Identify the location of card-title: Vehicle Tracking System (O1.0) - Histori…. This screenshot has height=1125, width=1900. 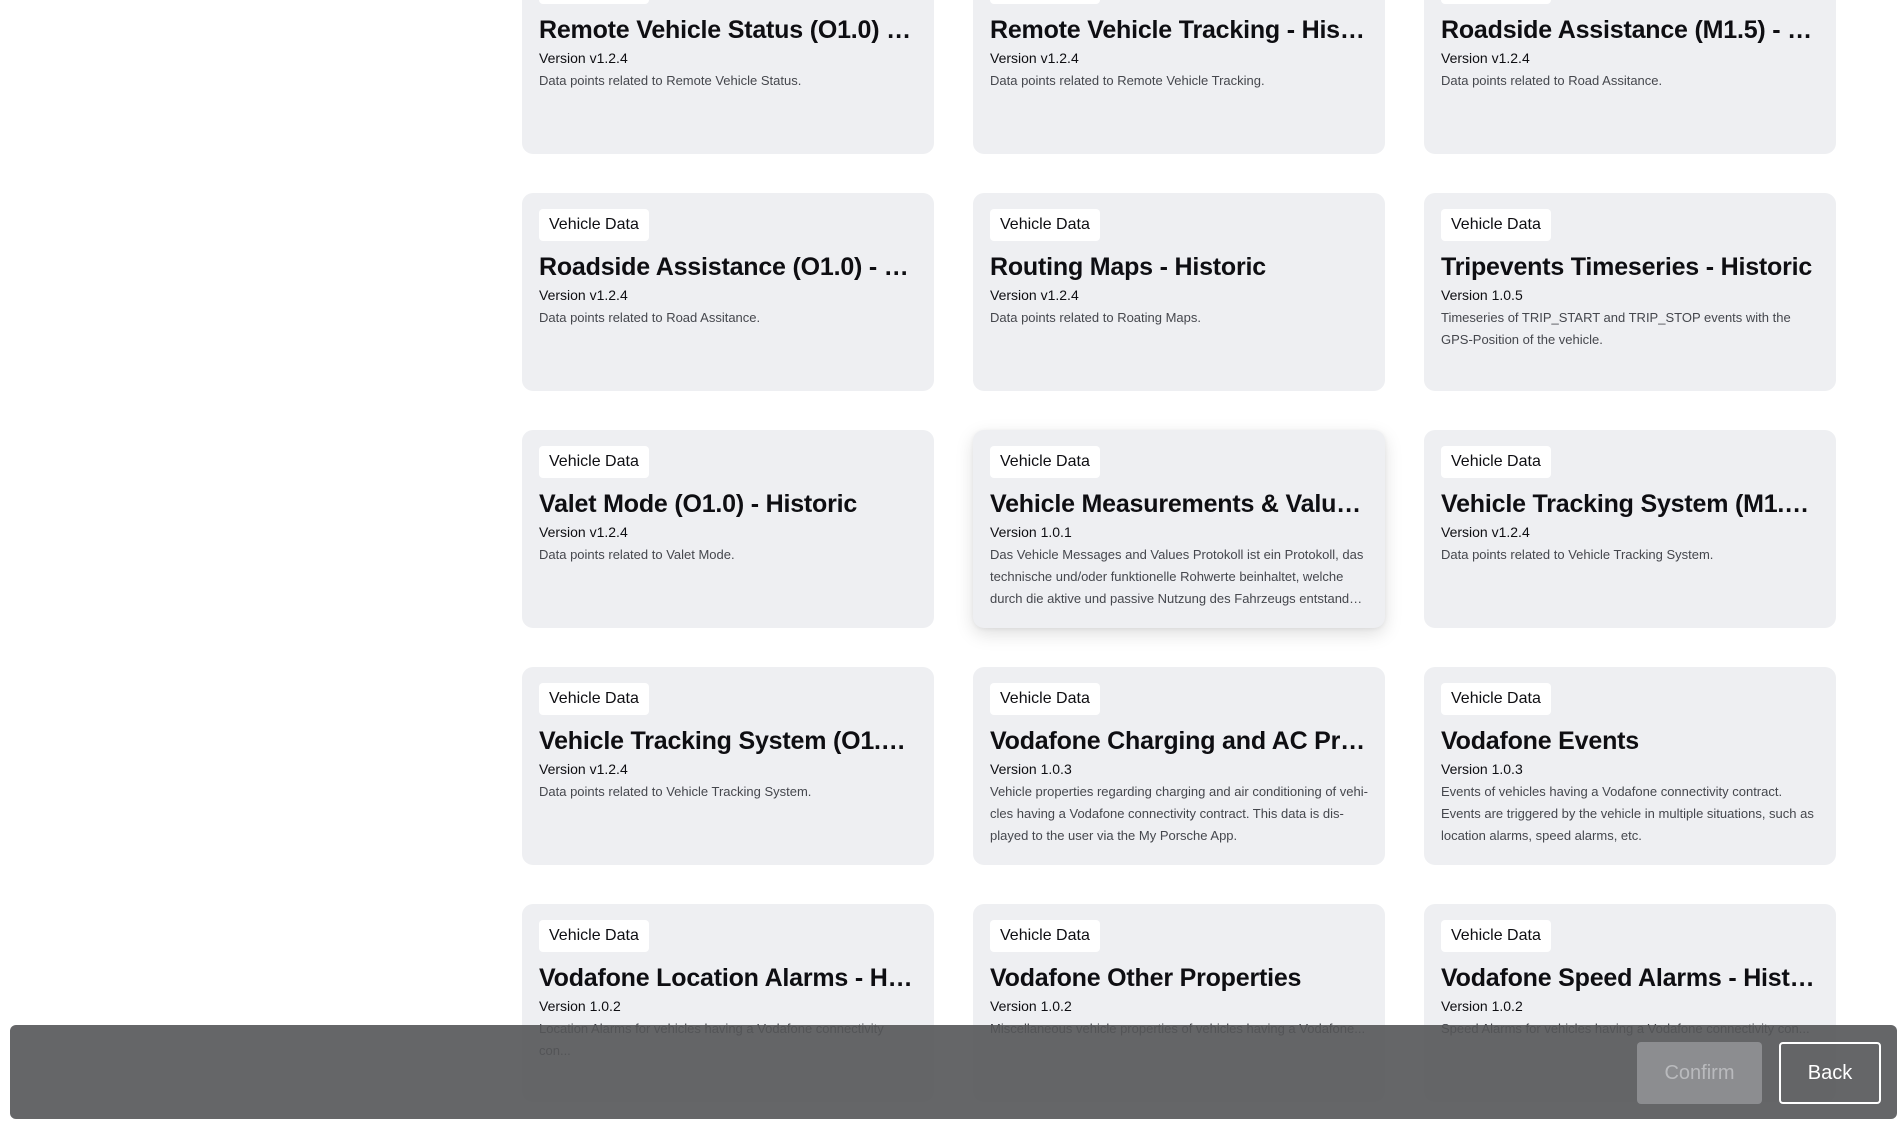
(728, 741).